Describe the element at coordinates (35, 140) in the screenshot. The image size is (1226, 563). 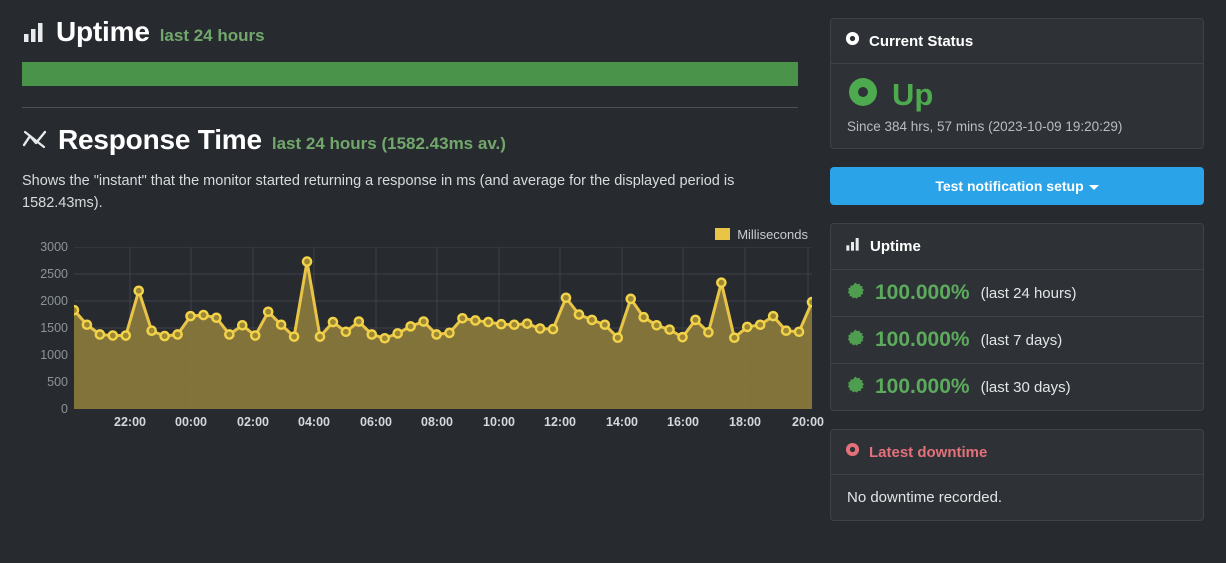
I see `line-chart-icon` at that location.